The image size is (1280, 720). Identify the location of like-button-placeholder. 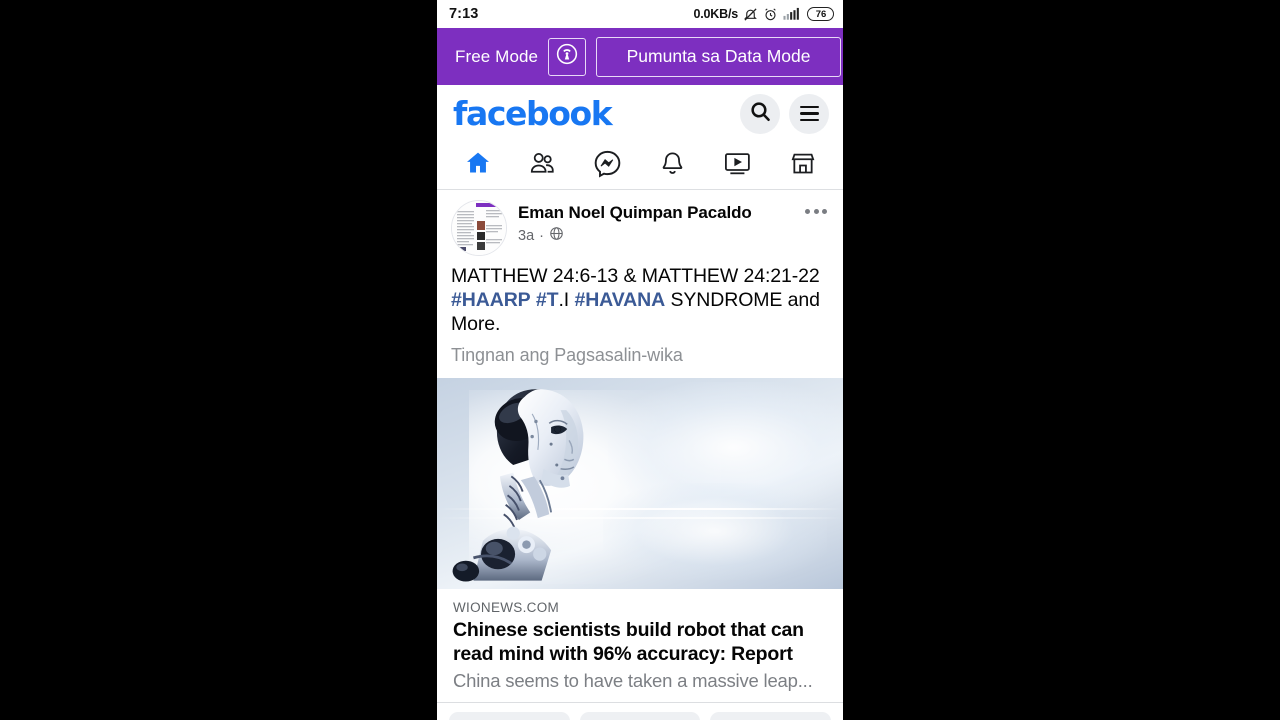
(509, 715).